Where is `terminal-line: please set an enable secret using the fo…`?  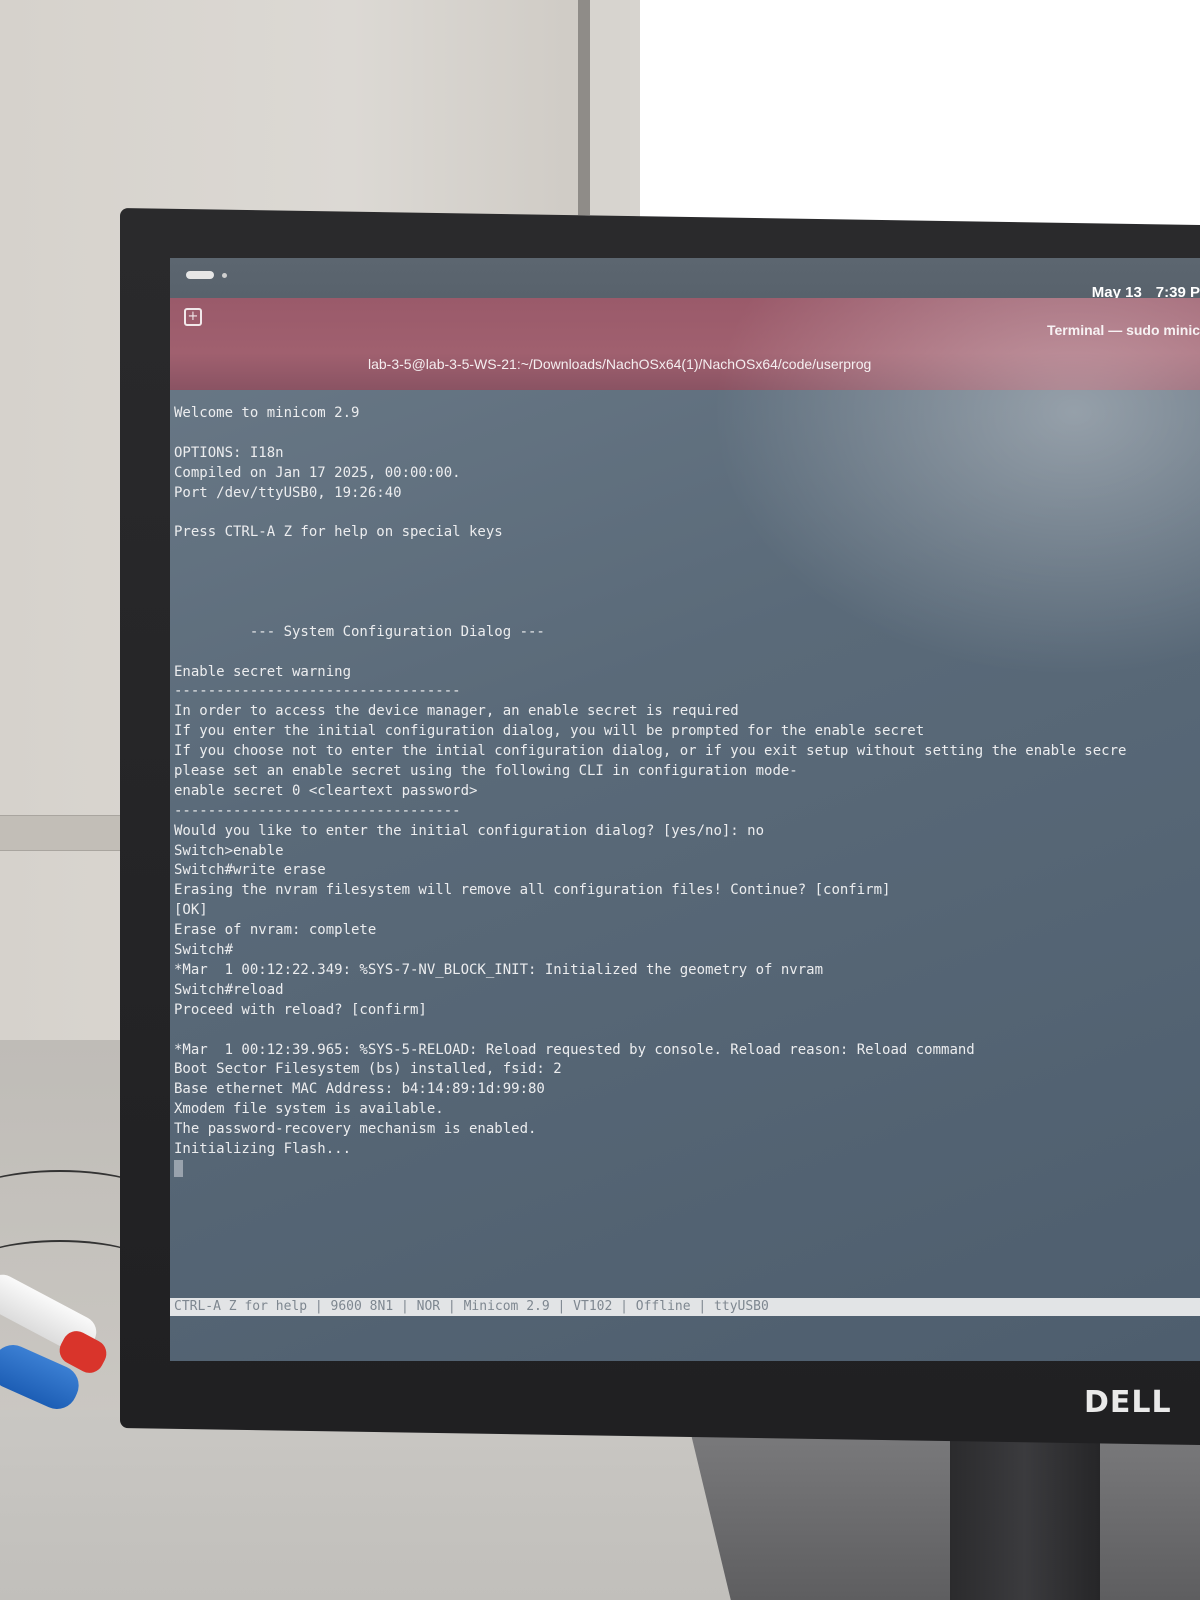
terminal-line: please set an enable secret using the fo… is located at coordinates (486, 771).